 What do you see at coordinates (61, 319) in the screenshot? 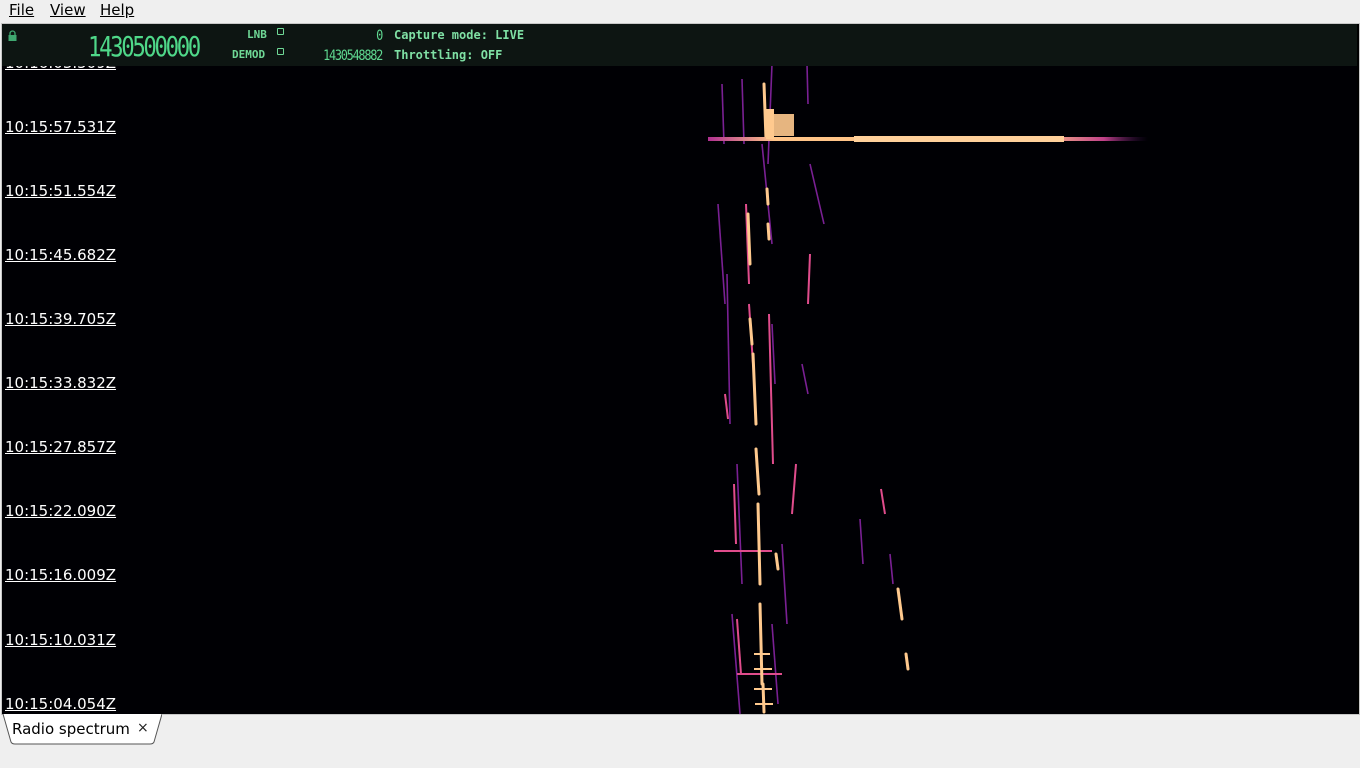
I see `timestamp-label: 10:15:39.705Z` at bounding box center [61, 319].